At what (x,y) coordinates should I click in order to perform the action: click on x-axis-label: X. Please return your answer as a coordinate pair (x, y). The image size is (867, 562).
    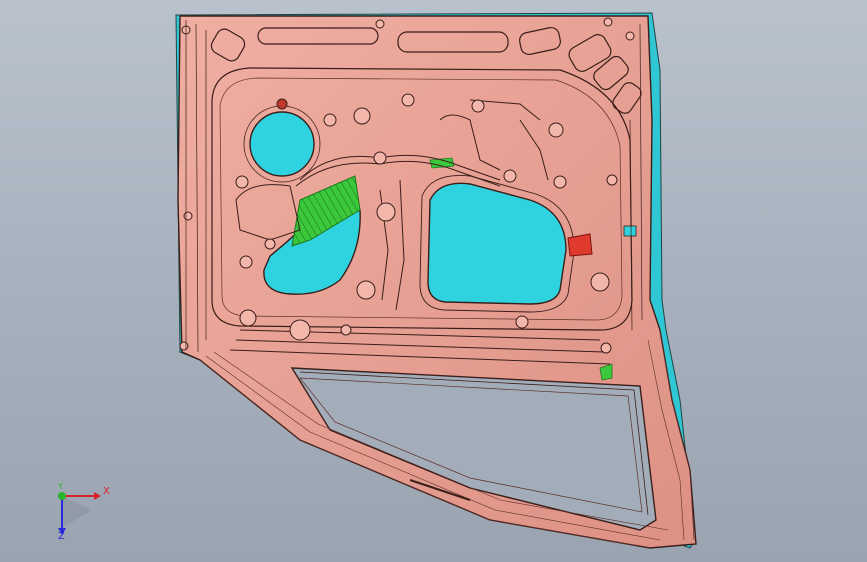
    Looking at the image, I should click on (106, 491).